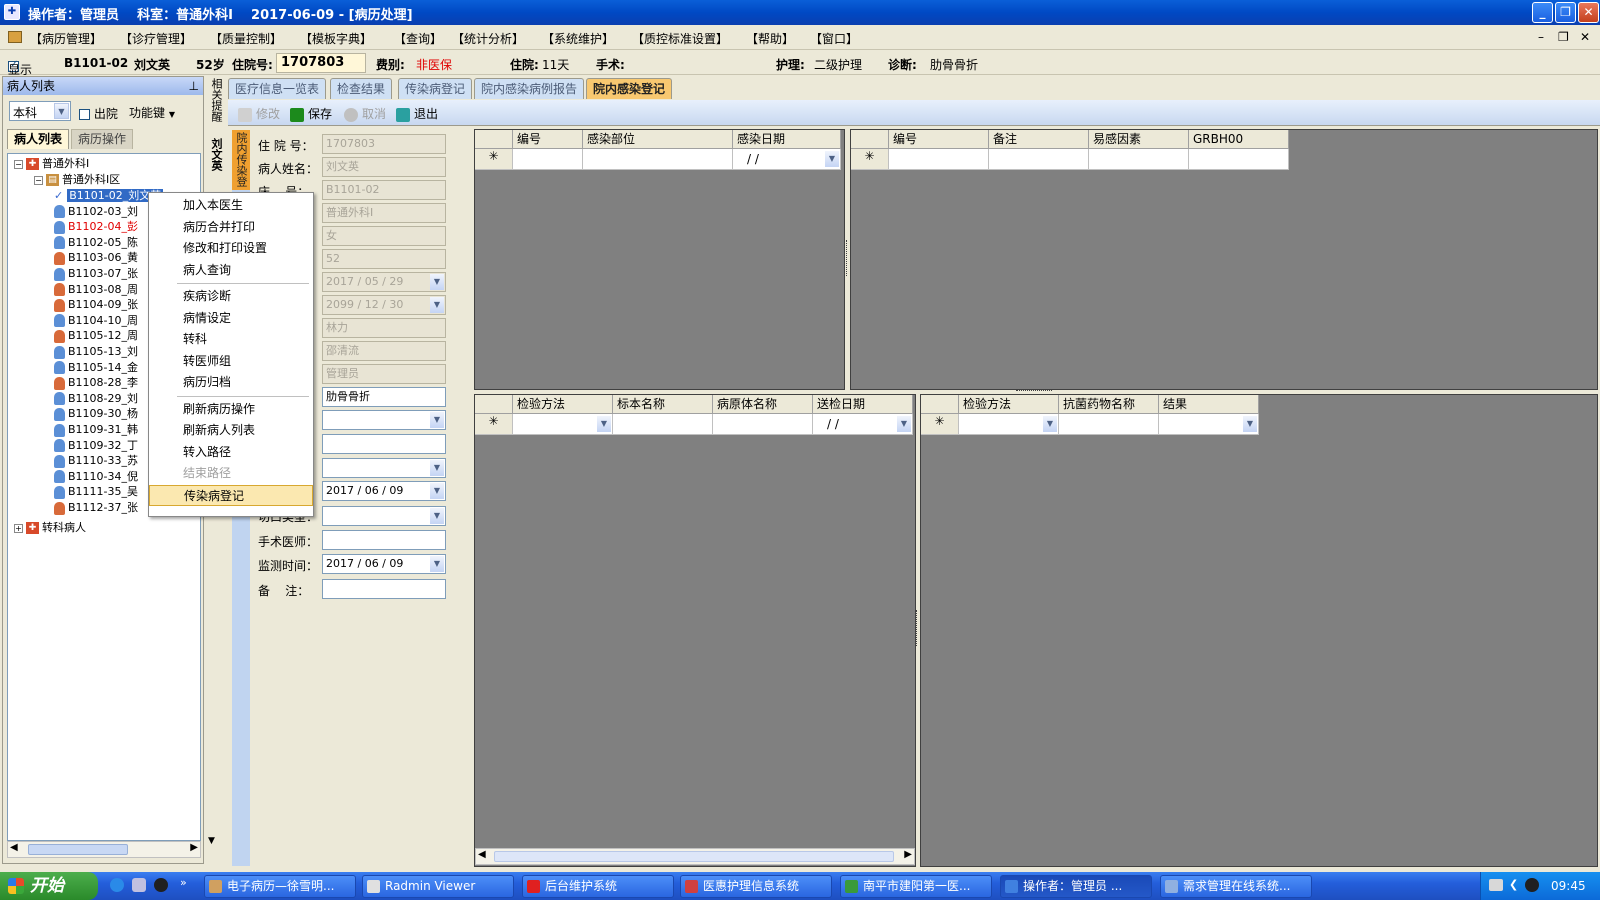 This screenshot has height=900, width=1600. What do you see at coordinates (336, 38) in the screenshot?
I see `menu-template-dict: 【模板字典】` at bounding box center [336, 38].